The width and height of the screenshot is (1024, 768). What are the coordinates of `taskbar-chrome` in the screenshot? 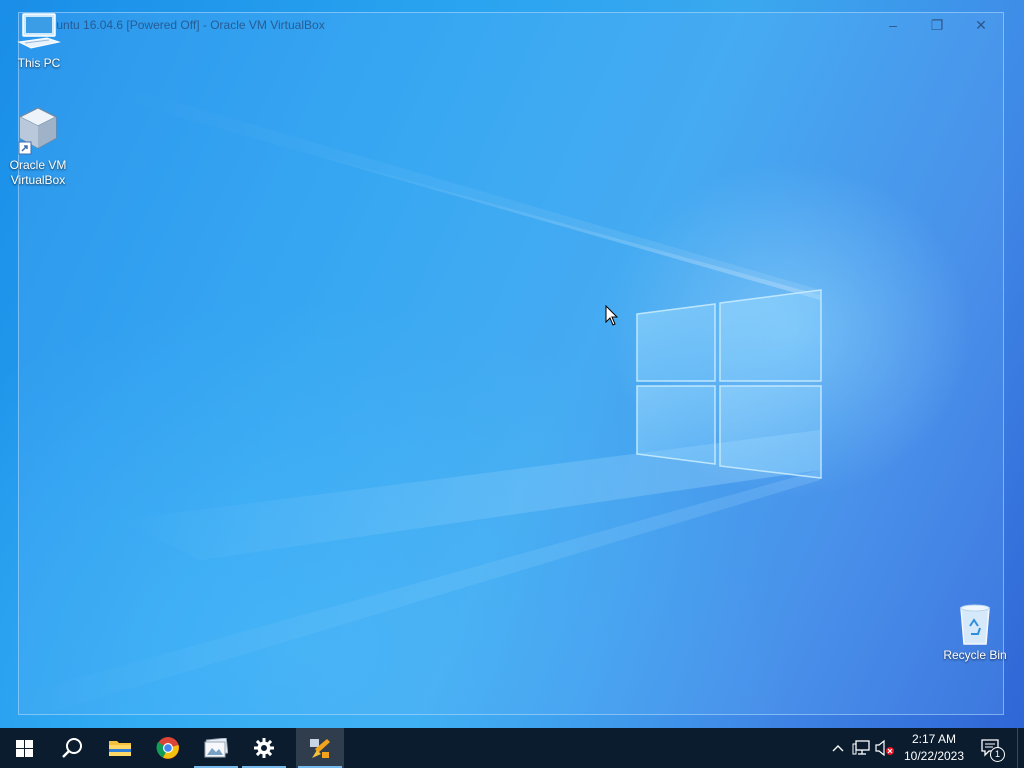 It's located at (168, 748).